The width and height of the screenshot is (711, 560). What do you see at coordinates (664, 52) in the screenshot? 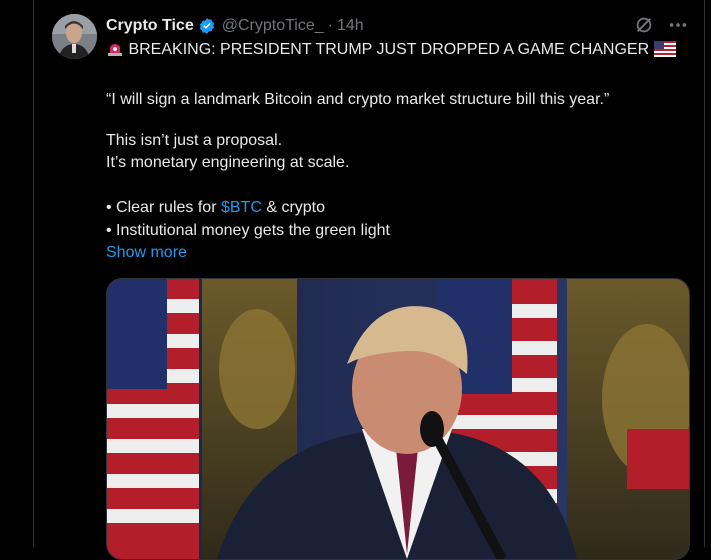
I see `us-flag-emoji-icon` at bounding box center [664, 52].